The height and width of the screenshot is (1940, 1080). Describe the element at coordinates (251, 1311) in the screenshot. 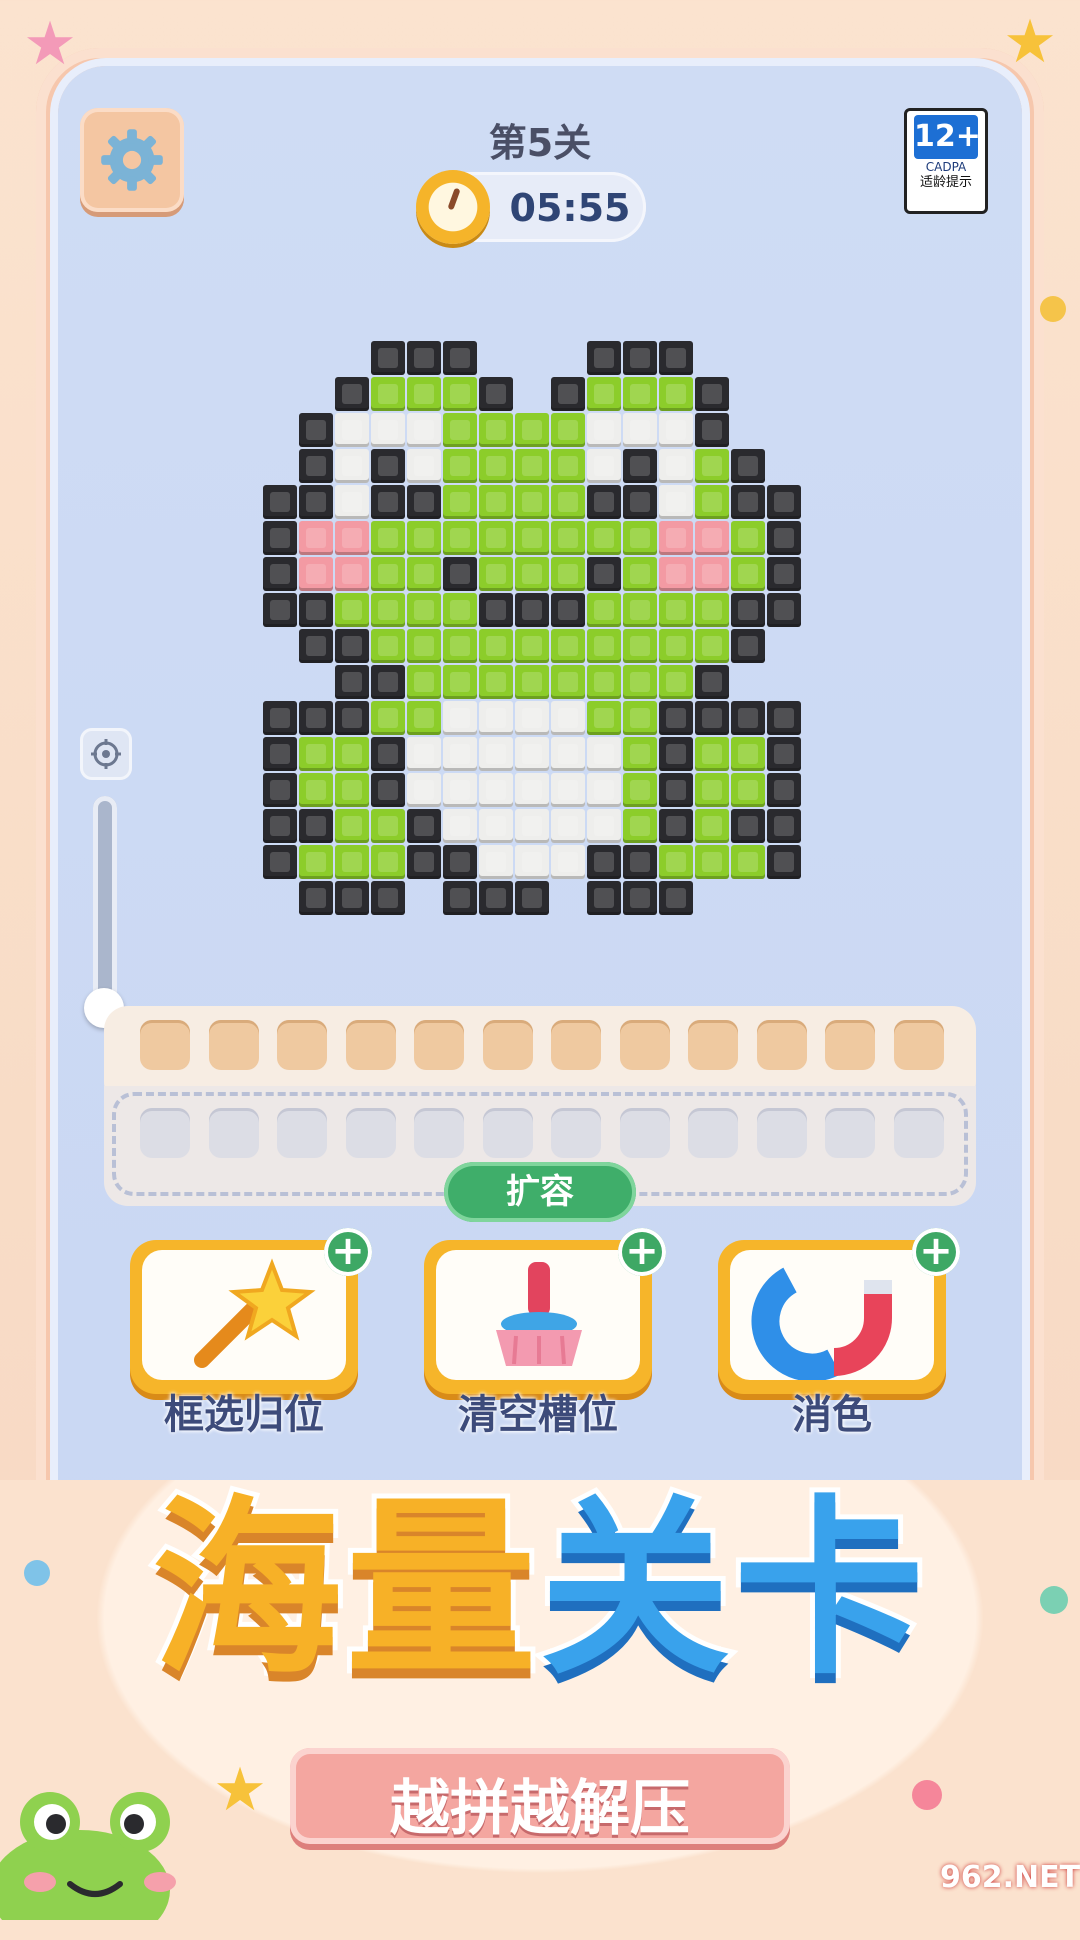

I see `powerup-select-return: +` at that location.